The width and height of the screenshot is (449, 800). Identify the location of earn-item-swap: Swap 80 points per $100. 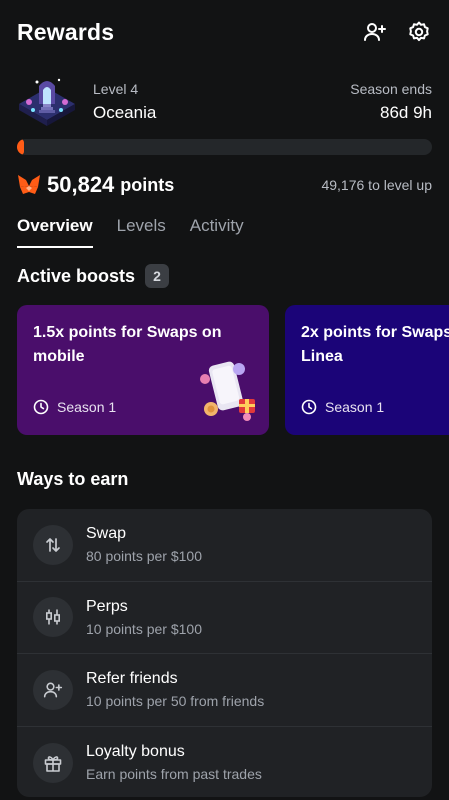
(224, 545).